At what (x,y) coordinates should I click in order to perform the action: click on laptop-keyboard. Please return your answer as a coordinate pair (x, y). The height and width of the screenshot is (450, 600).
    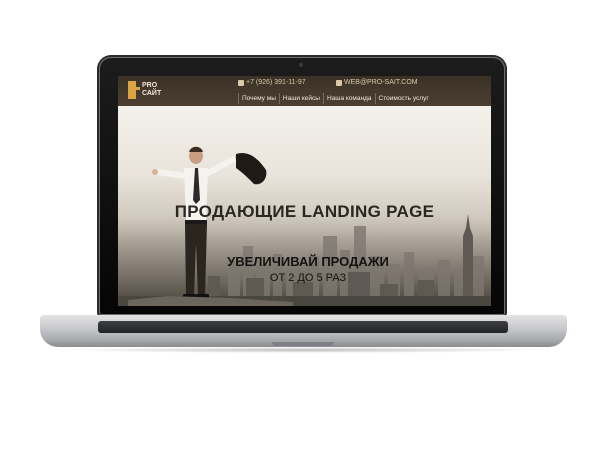
    Looking at the image, I should click on (303, 327).